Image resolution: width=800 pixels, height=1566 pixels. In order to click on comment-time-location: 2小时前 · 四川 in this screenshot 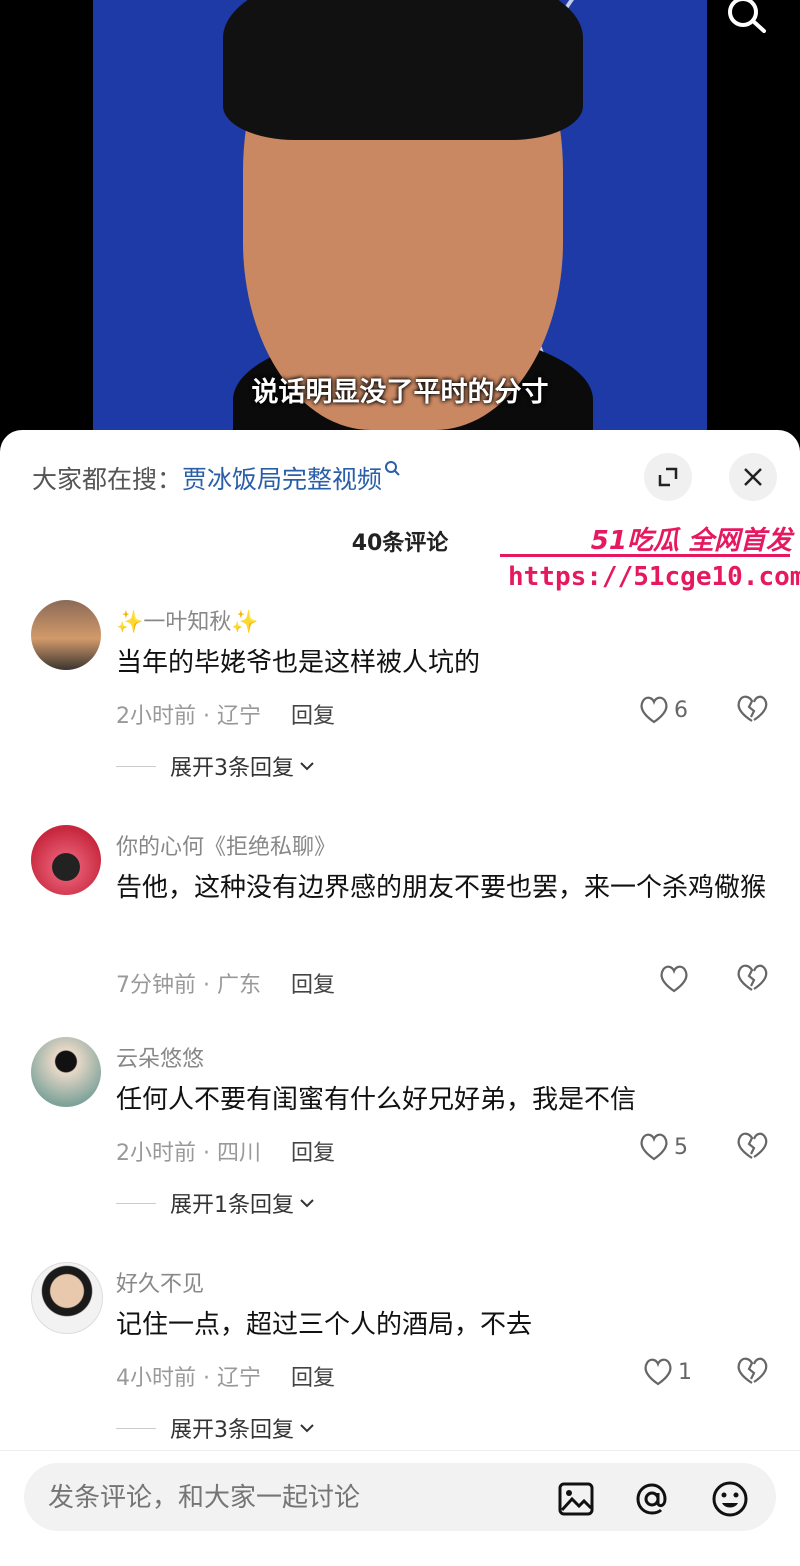, I will do `click(188, 1153)`.